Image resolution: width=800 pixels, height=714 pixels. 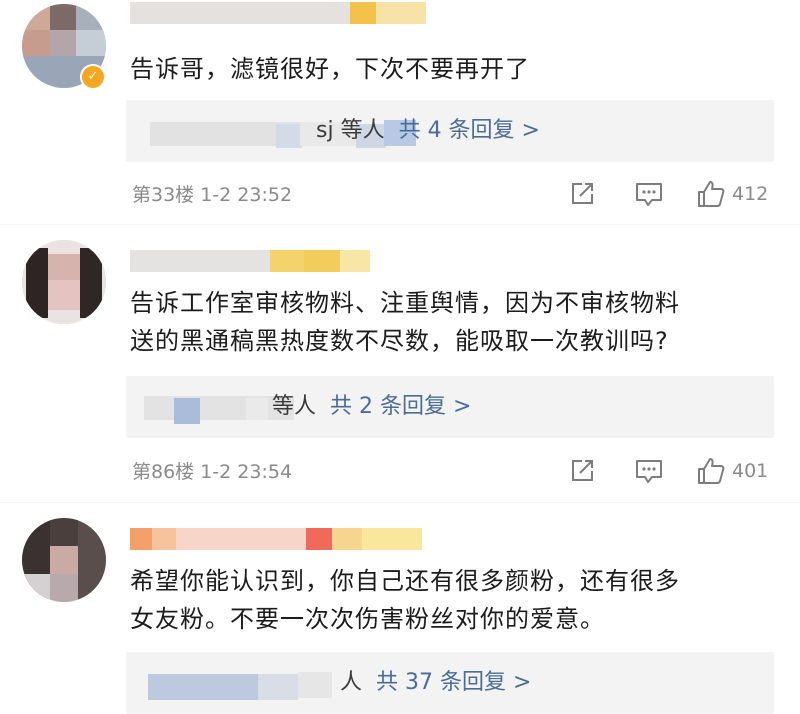 What do you see at coordinates (400, 406) in the screenshot?
I see `view-replies-link: 共 2 条回复 >` at bounding box center [400, 406].